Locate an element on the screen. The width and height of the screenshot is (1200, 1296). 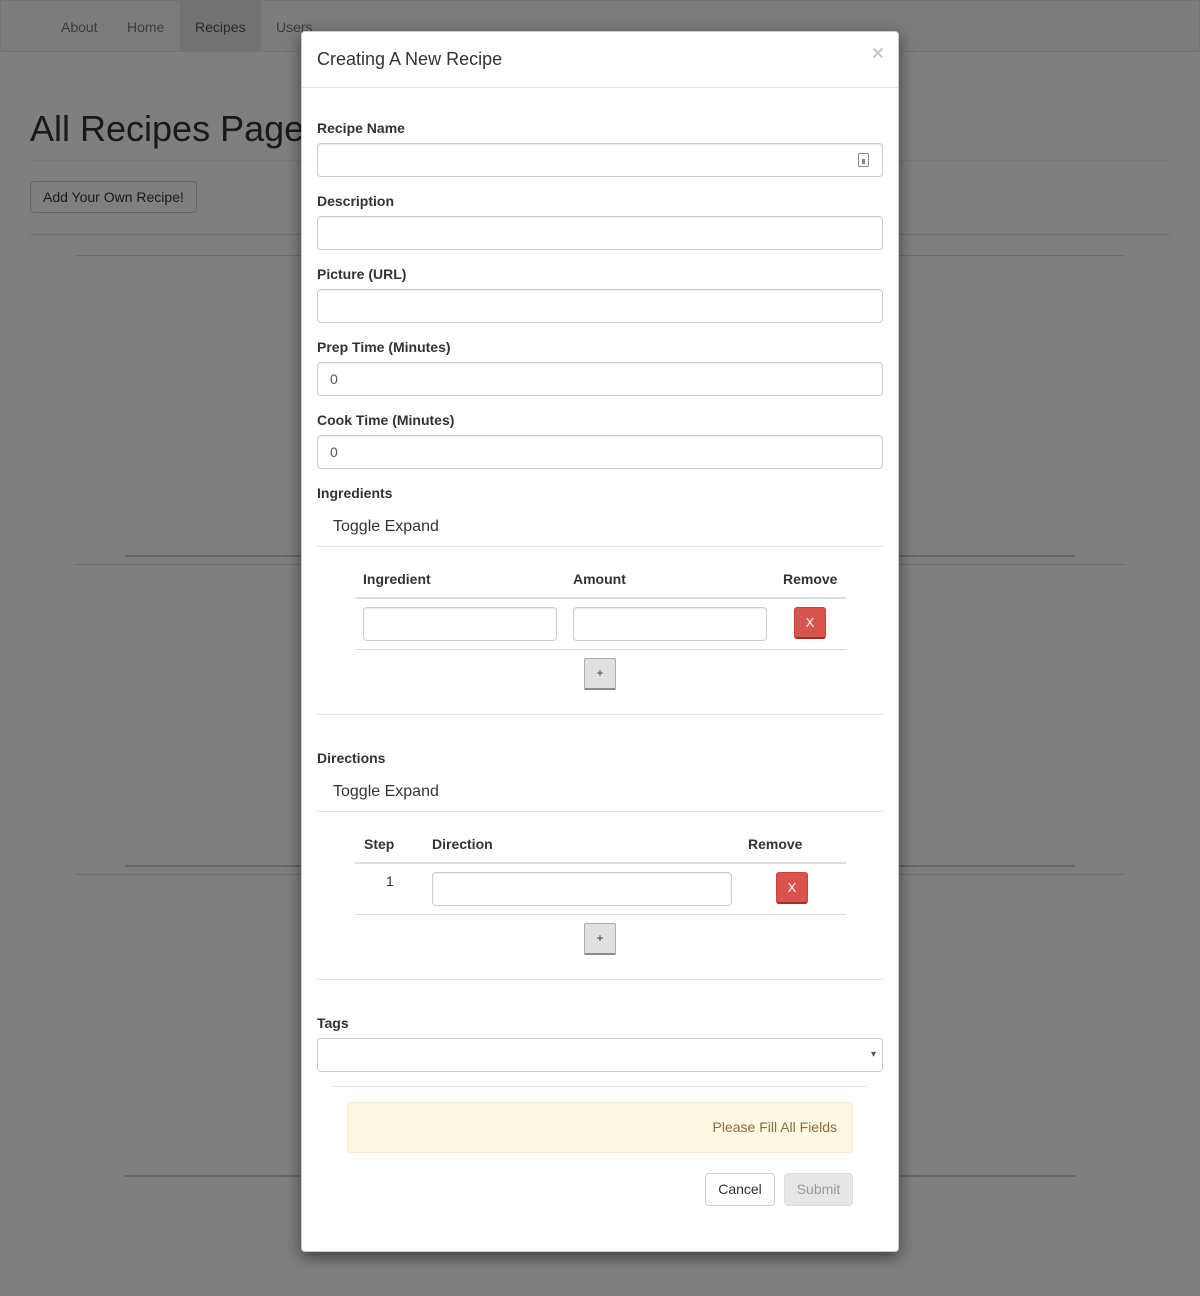
cancel-button: Cancel is located at coordinates (740, 1189).